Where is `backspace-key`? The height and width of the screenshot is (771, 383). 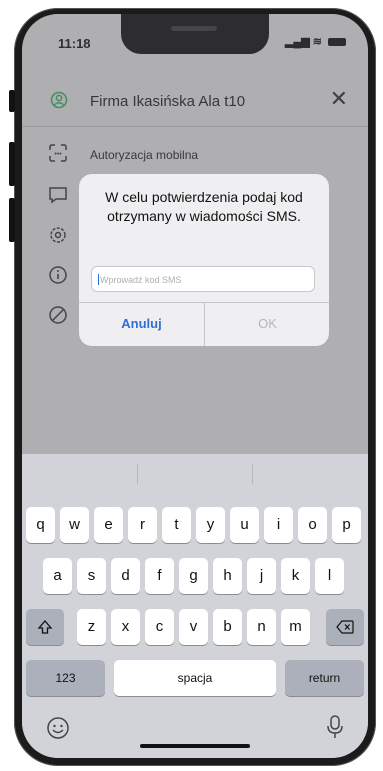
backspace-key is located at coordinates (345, 627).